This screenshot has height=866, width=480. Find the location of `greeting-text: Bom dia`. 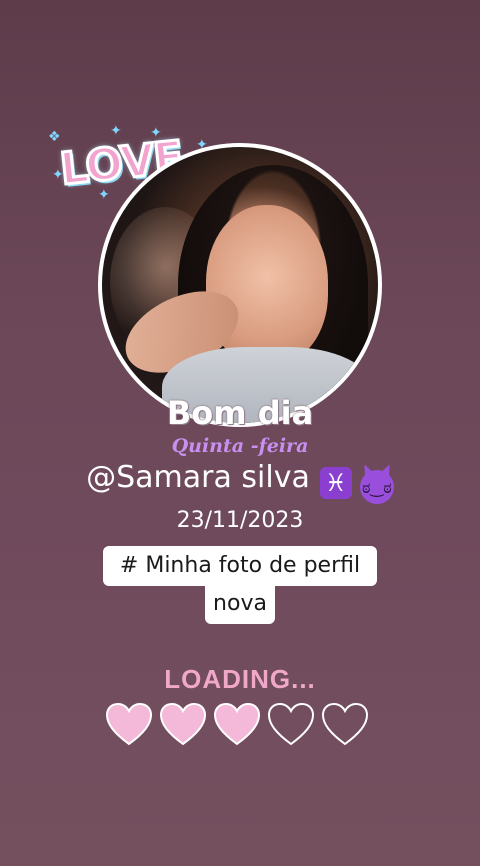

greeting-text: Bom dia is located at coordinates (240, 413).